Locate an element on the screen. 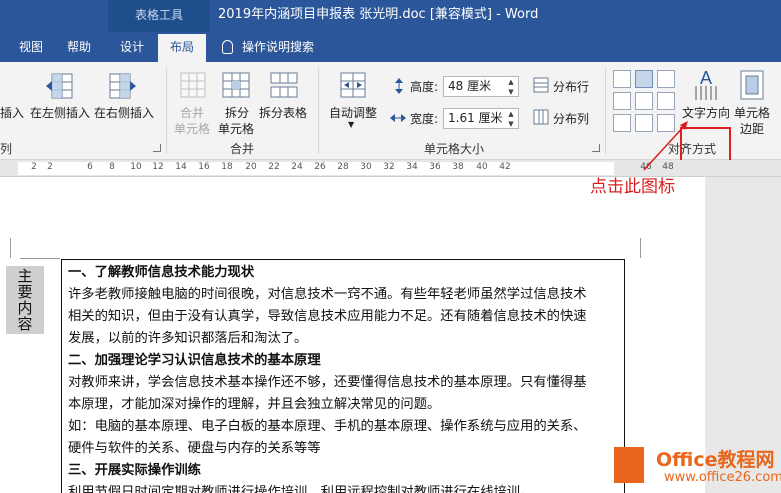 This screenshot has height=493, width=781. align-top-center-button is located at coordinates (644, 79).